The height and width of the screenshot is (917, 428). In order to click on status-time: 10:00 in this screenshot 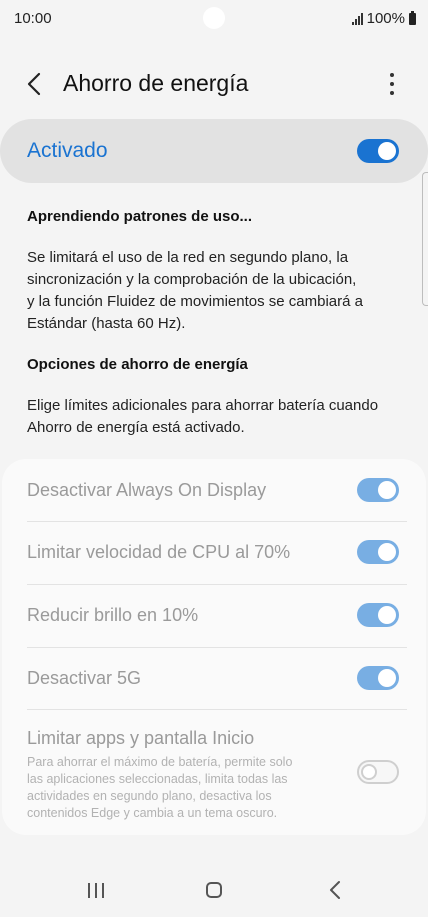, I will do `click(33, 18)`.